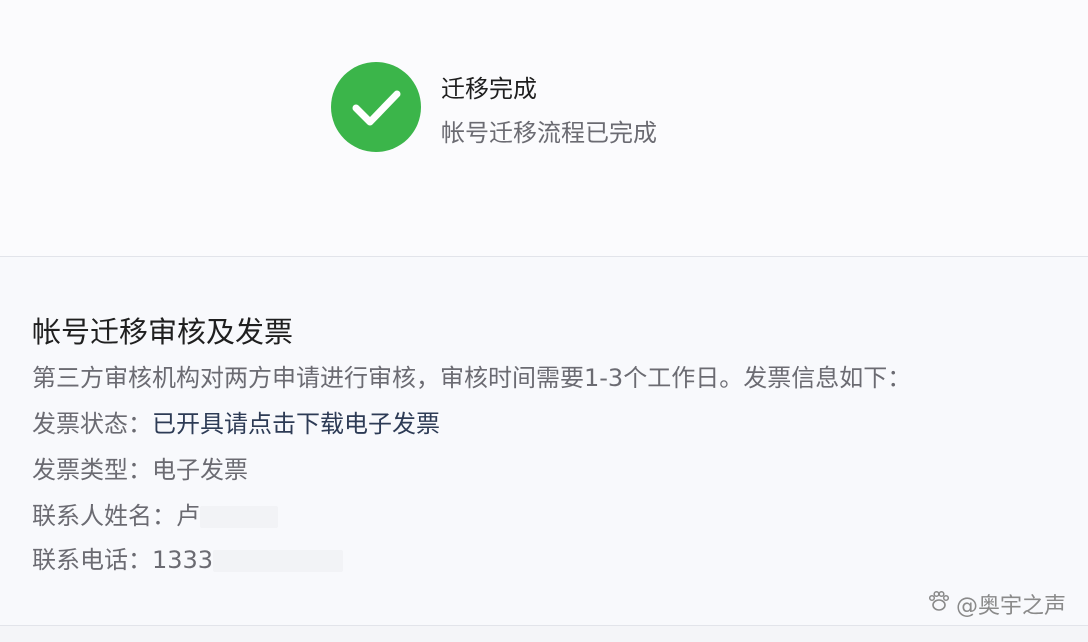 The height and width of the screenshot is (642, 1088). Describe the element at coordinates (163, 332) in the screenshot. I see `section-title: 帐号迁移审核及发票` at that location.